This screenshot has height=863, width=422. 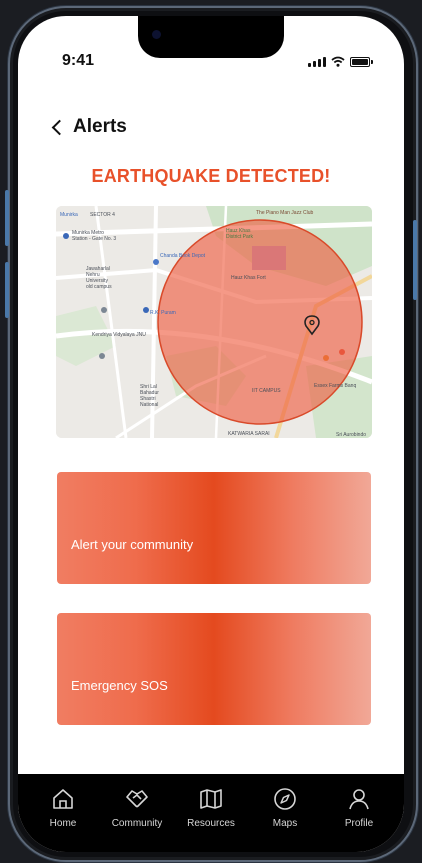 I want to click on map-label: National, so click(x=149, y=405).